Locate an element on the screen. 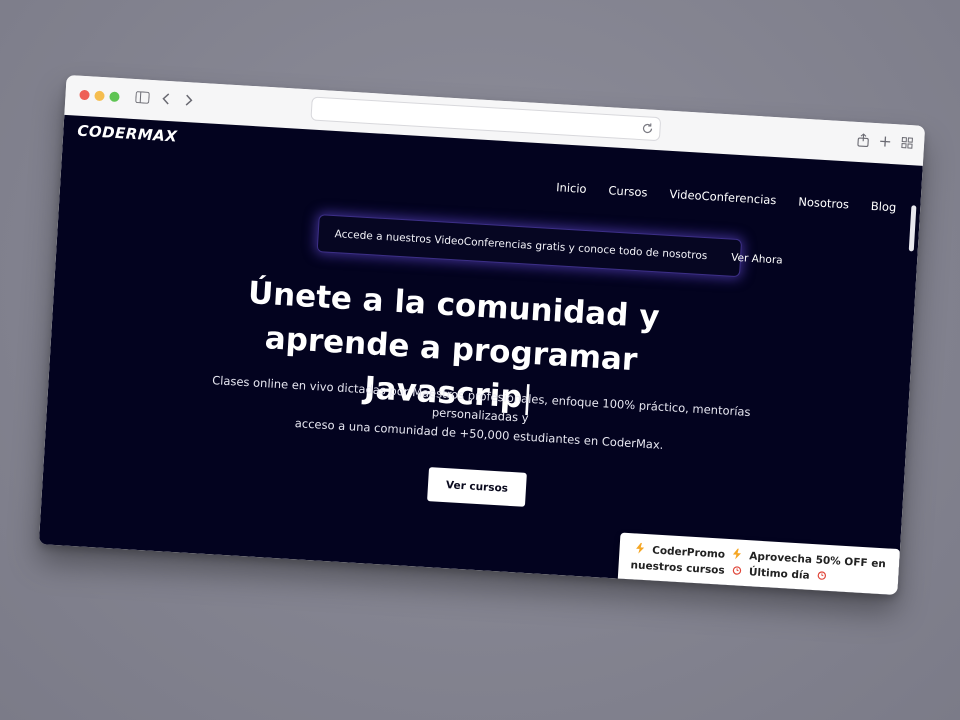 This screenshot has width=960, height=720. nav-item-nosotros: Nosotros is located at coordinates (823, 203).